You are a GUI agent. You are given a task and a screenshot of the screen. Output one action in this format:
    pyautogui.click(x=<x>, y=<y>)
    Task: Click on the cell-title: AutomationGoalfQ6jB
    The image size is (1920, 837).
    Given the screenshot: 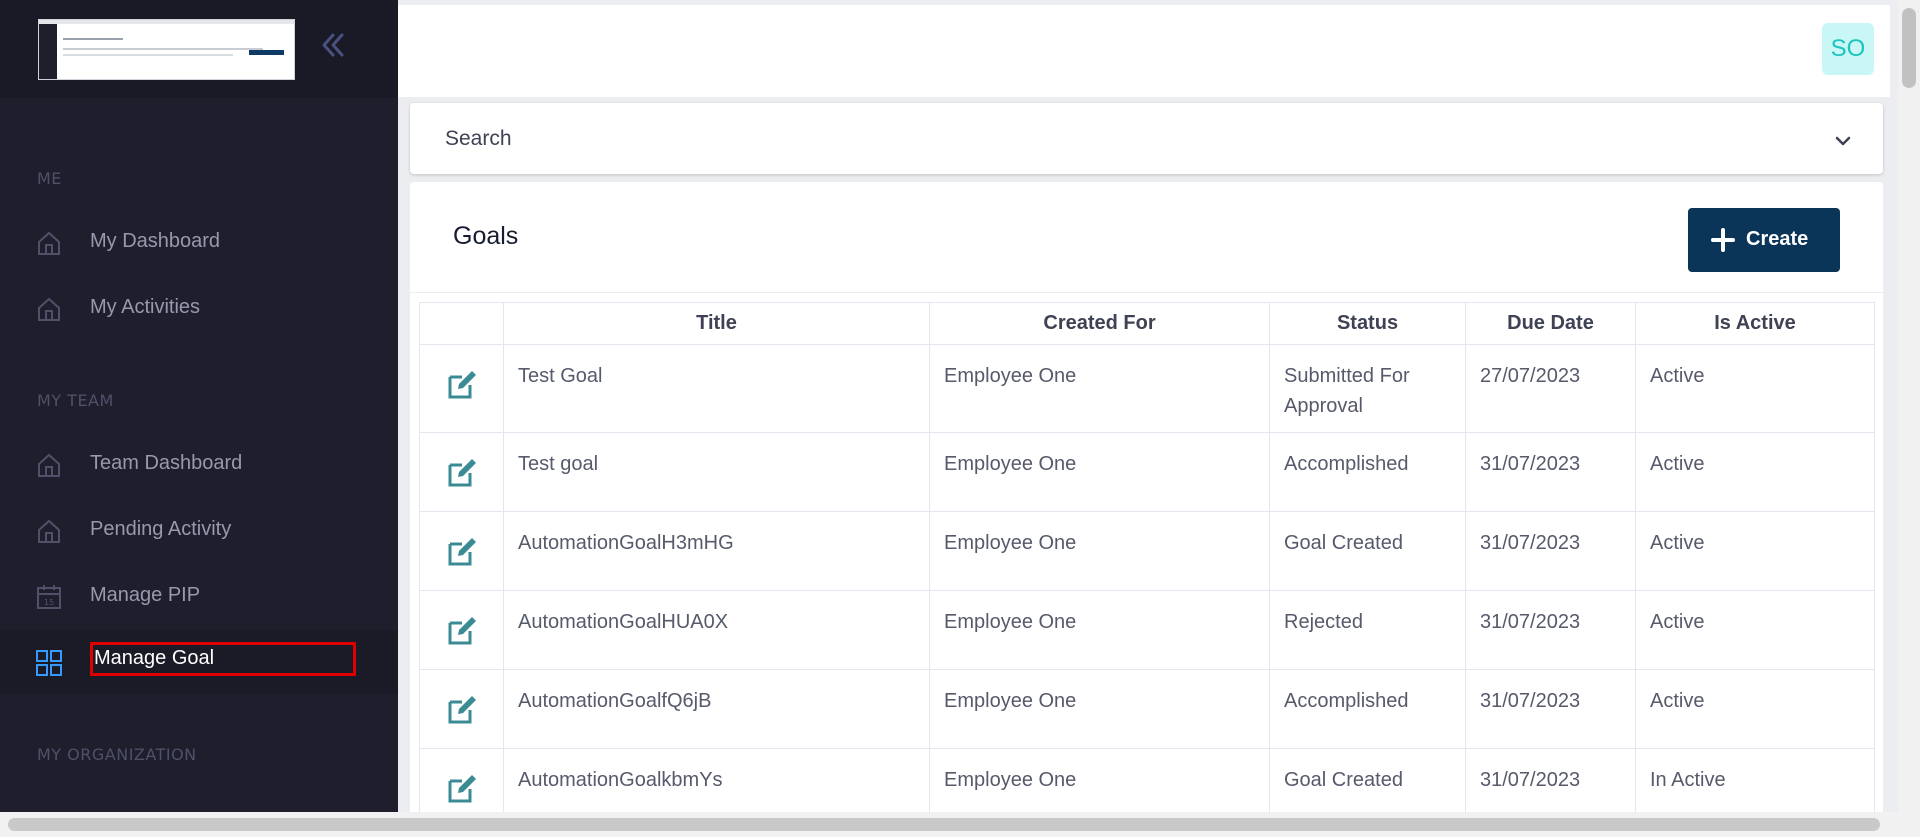 What is the action you would take?
    pyautogui.click(x=716, y=709)
    